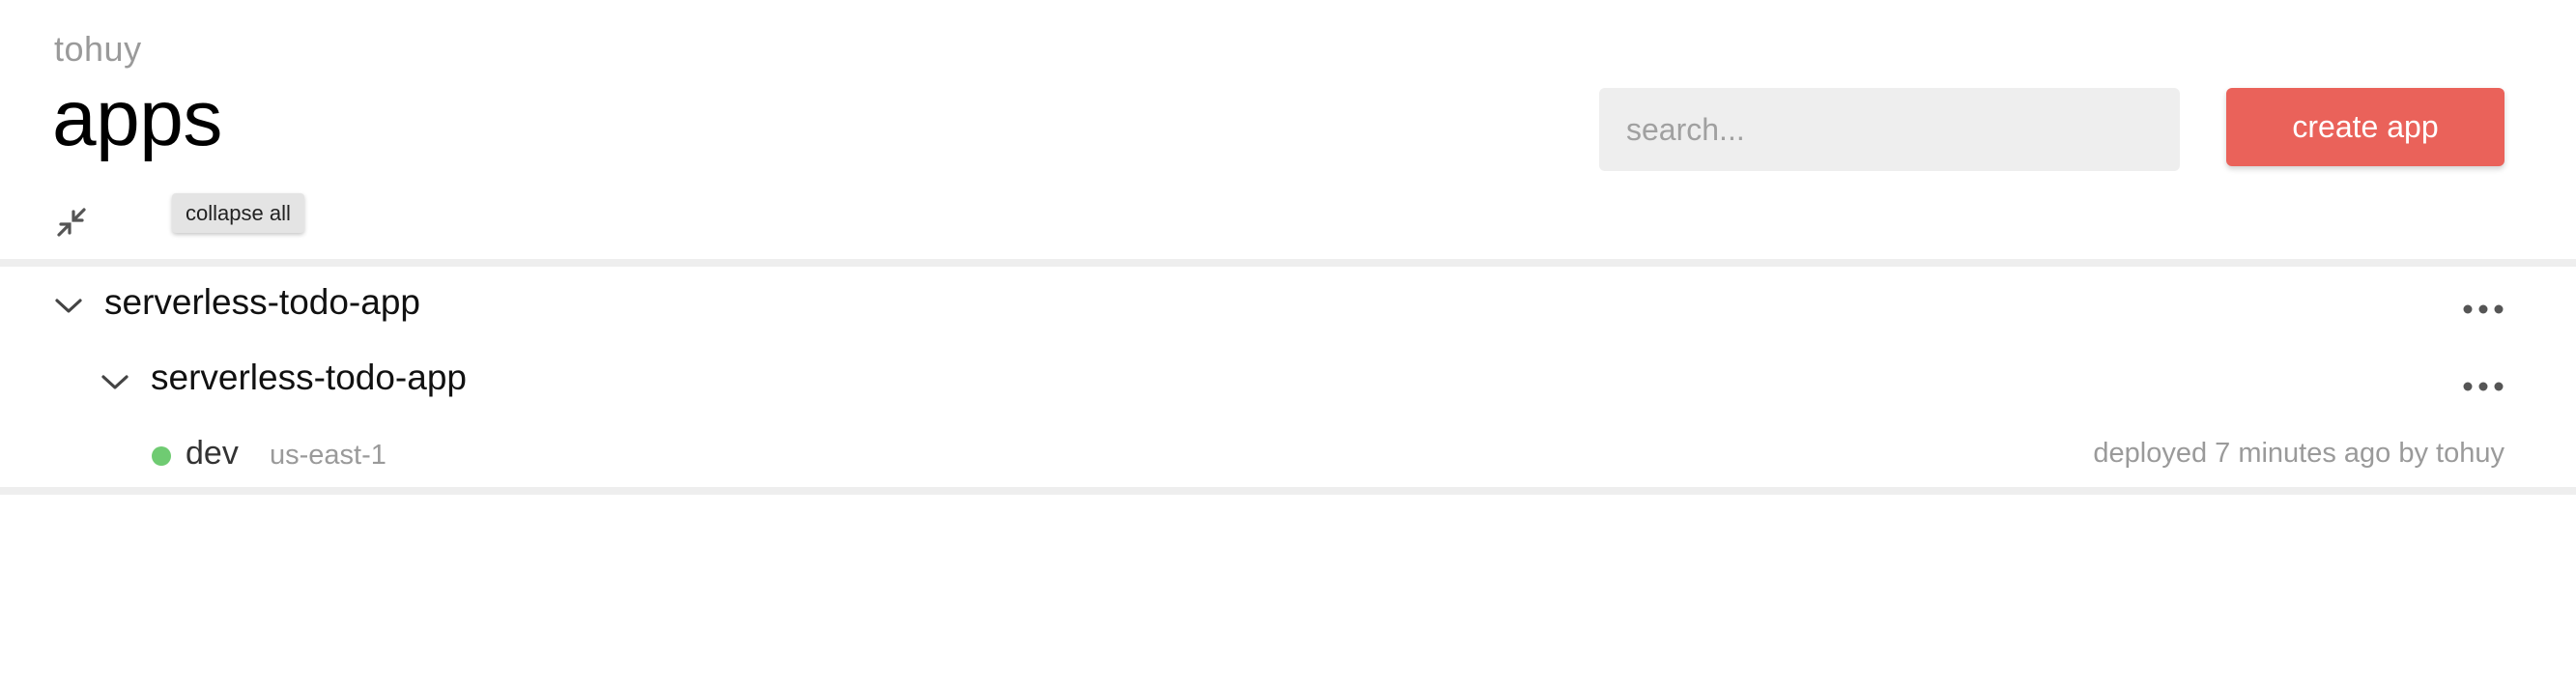 This screenshot has height=688, width=2576. What do you see at coordinates (137, 118) in the screenshot?
I see `page-title: apps` at bounding box center [137, 118].